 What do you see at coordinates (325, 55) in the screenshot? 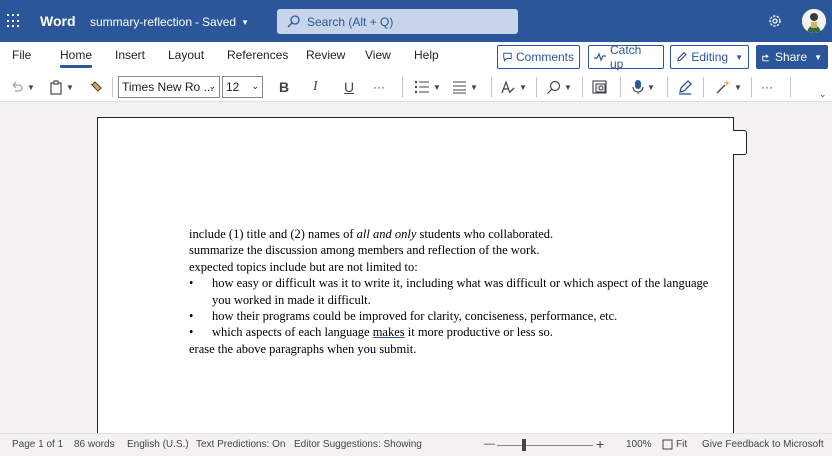
I see `tab-review: Review` at bounding box center [325, 55].